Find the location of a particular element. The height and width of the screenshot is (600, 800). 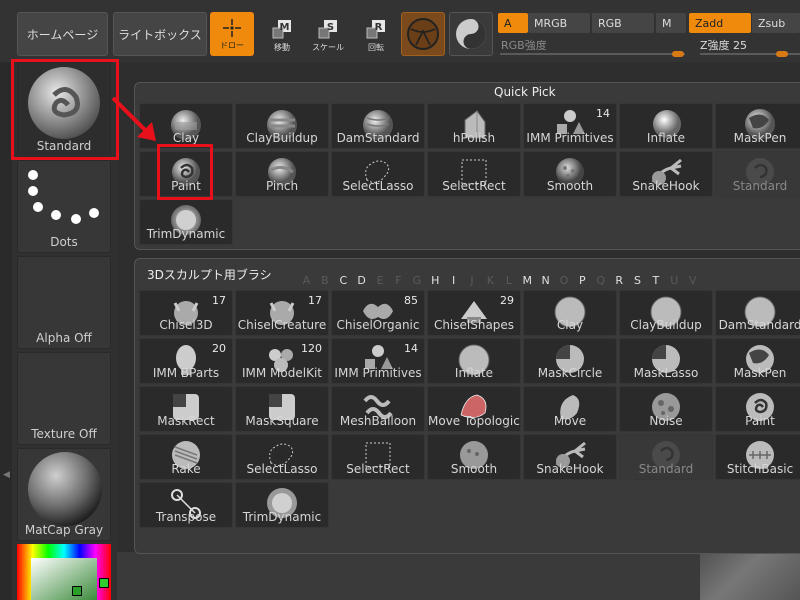

texture-label: Texture Off is located at coordinates (64, 434).